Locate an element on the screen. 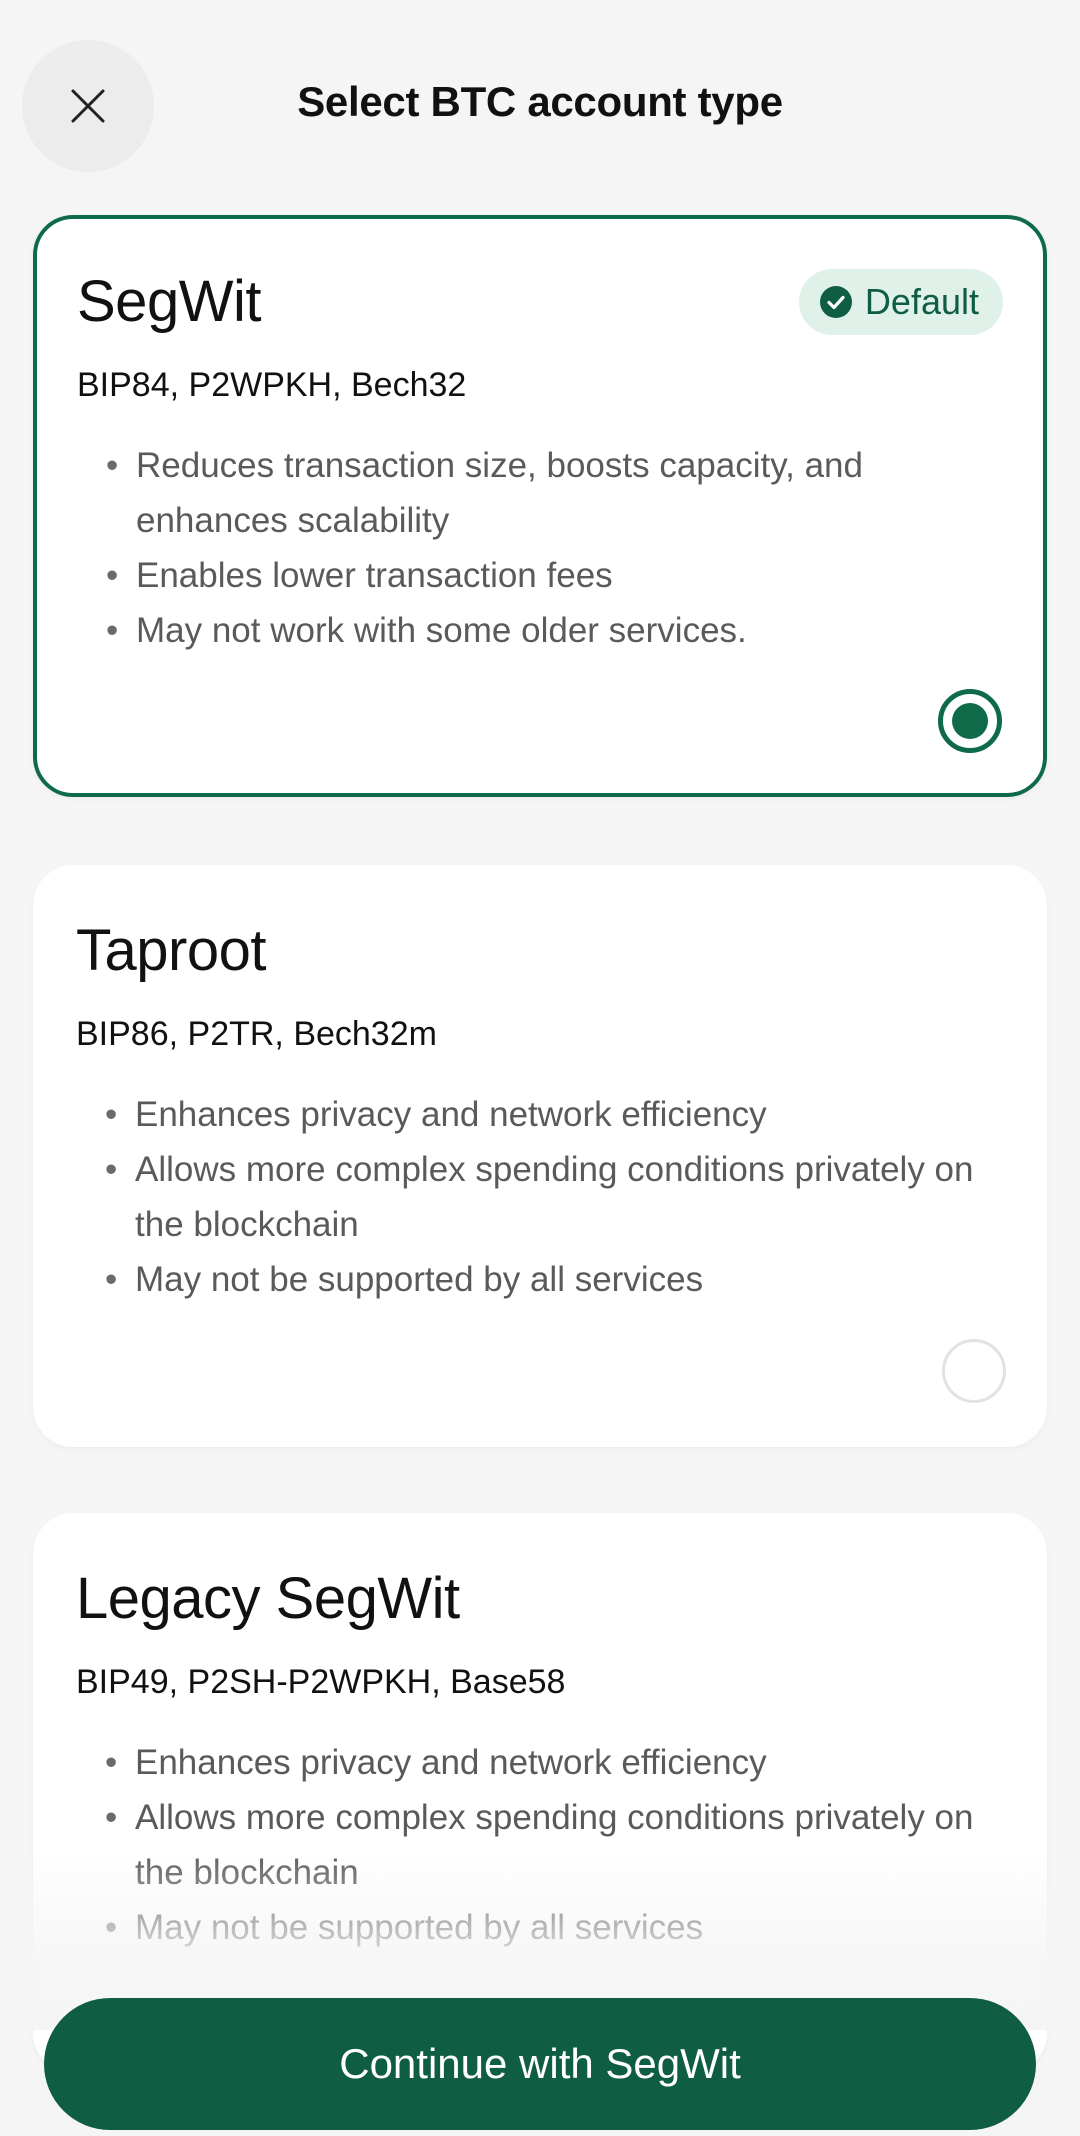  default-badge: Default is located at coordinates (900, 302).